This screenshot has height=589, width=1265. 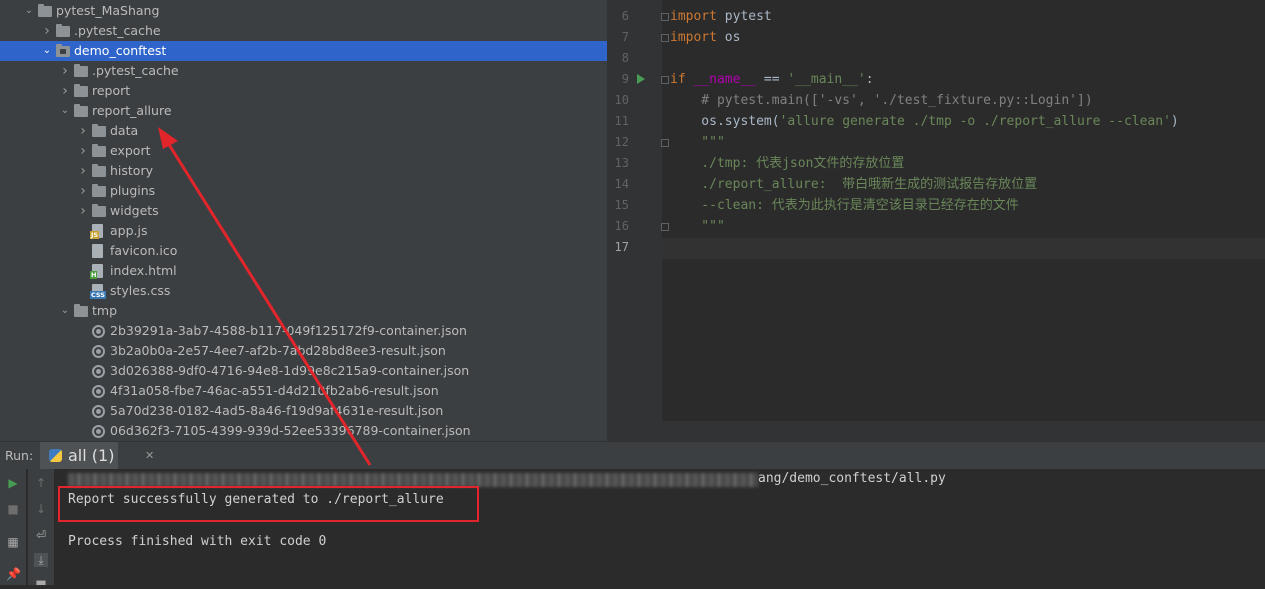 I want to click on tree-row-label: report, so click(x=111, y=90).